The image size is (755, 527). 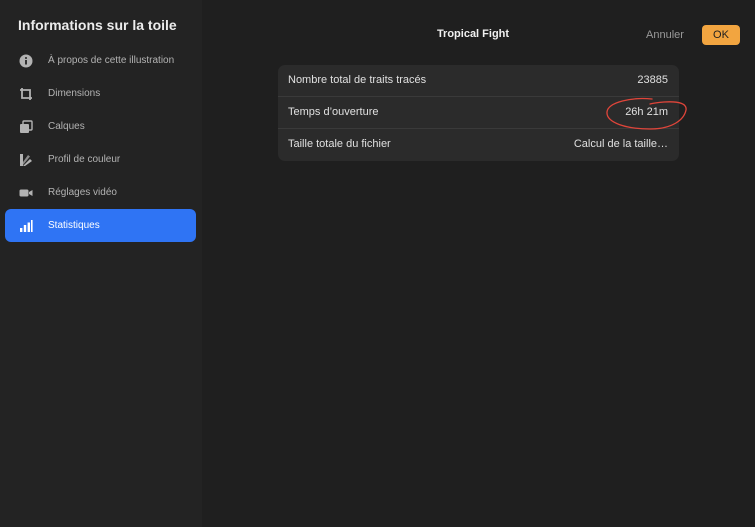 What do you see at coordinates (339, 144) in the screenshot?
I see `stat-label: Taille totale du fichier` at bounding box center [339, 144].